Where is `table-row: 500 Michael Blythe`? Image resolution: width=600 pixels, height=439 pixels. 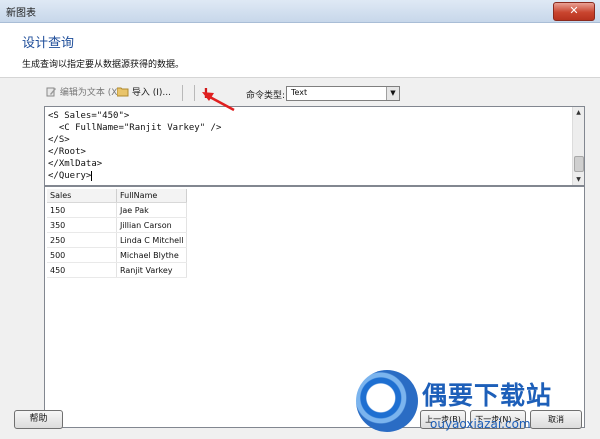 table-row: 500 Michael Blythe is located at coordinates (117, 255).